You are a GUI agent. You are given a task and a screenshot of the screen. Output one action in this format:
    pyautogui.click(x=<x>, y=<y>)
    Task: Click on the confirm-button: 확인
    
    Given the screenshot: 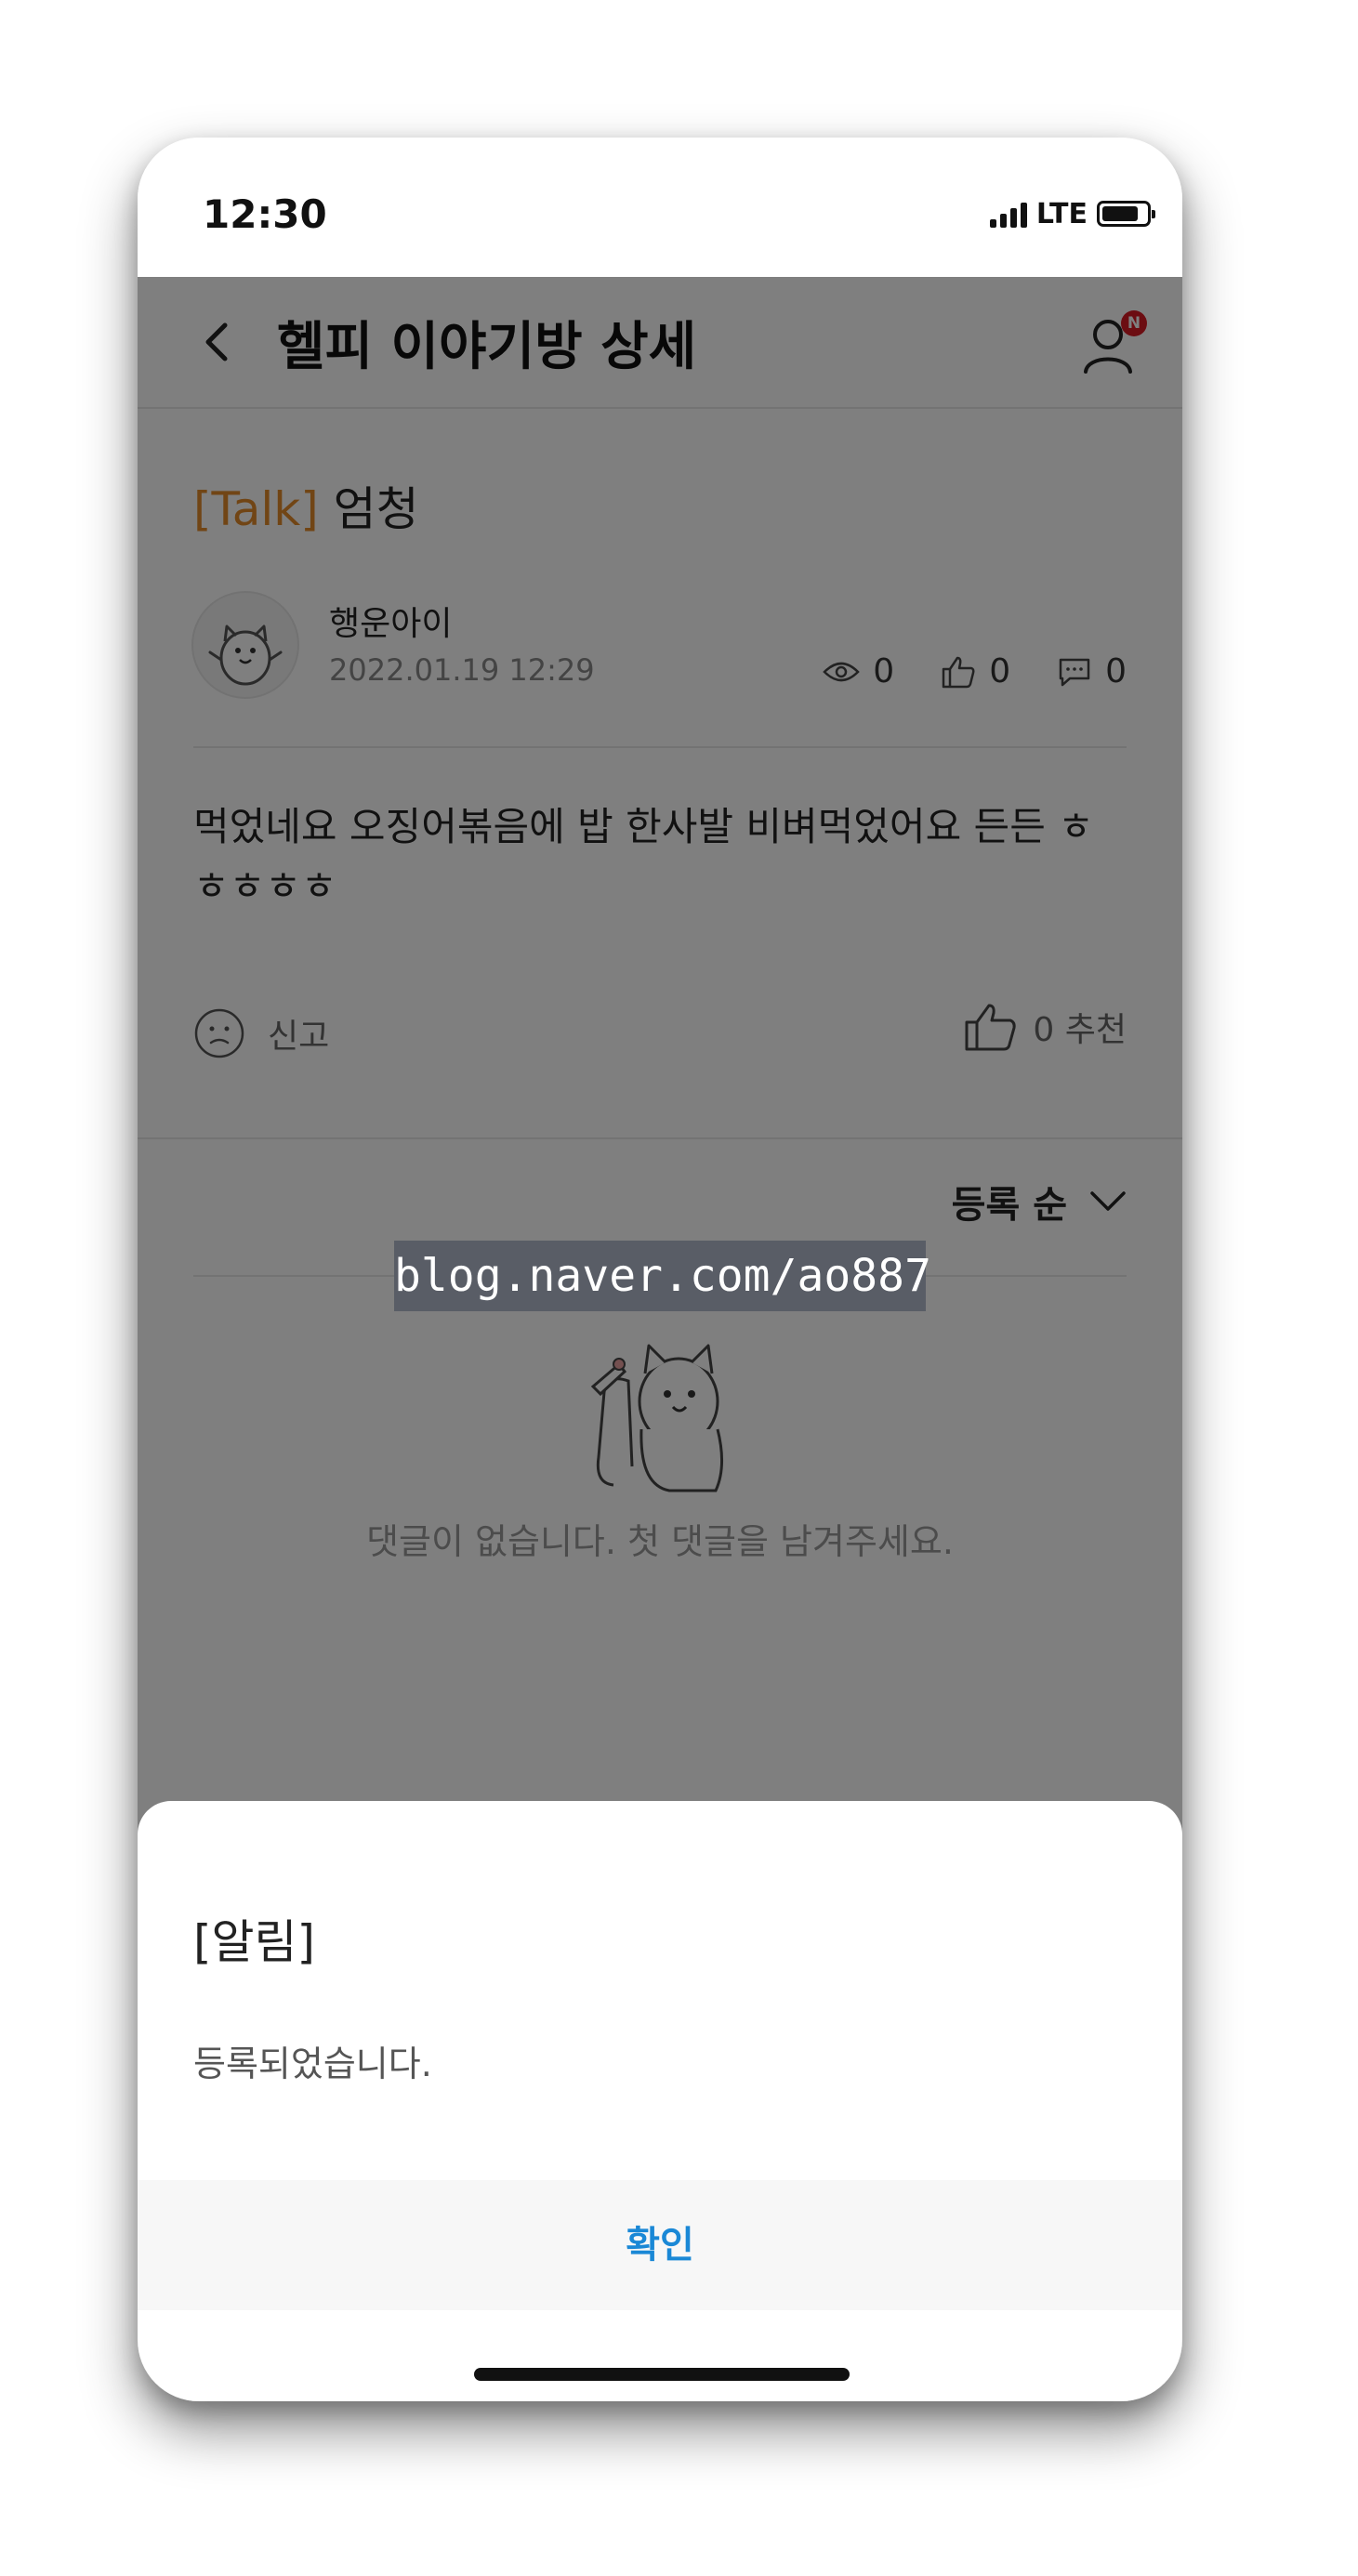 What is the action you would take?
    pyautogui.click(x=660, y=2245)
    